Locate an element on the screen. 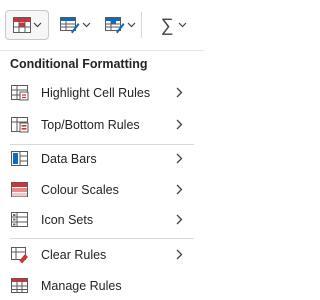 Image resolution: width=320 pixels, height=300 pixels. menu-item-colour-scales: Colour Scales is located at coordinates (102, 190).